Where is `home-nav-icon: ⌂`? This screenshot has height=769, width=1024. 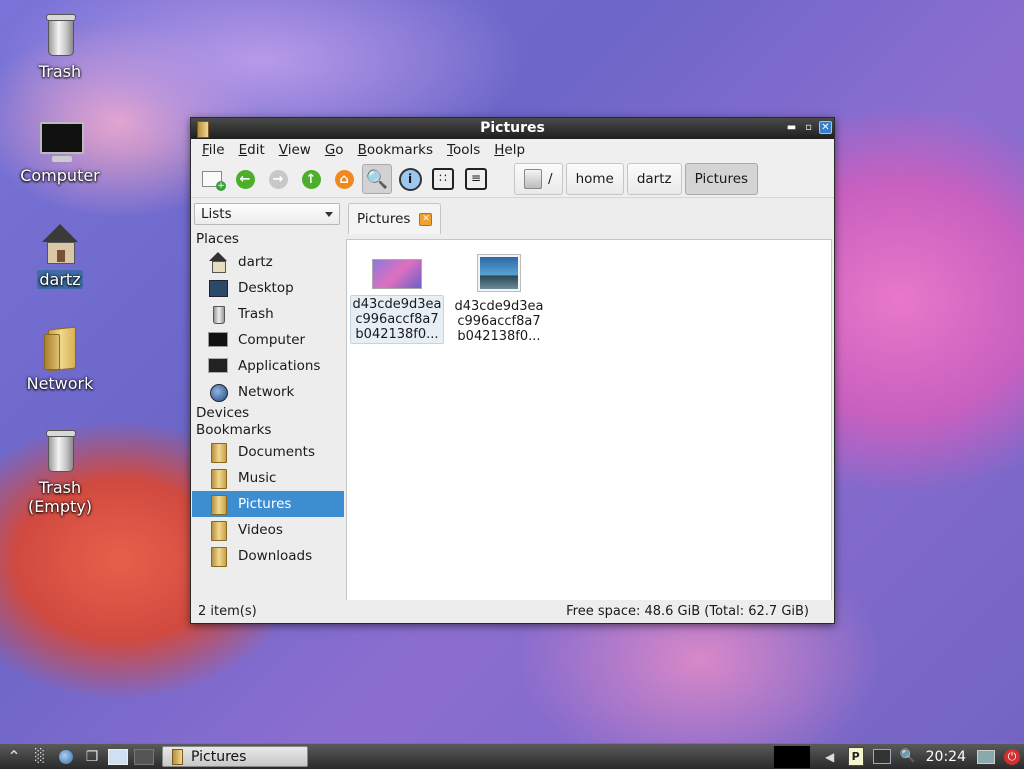
home-nav-icon: ⌂ is located at coordinates (344, 179).